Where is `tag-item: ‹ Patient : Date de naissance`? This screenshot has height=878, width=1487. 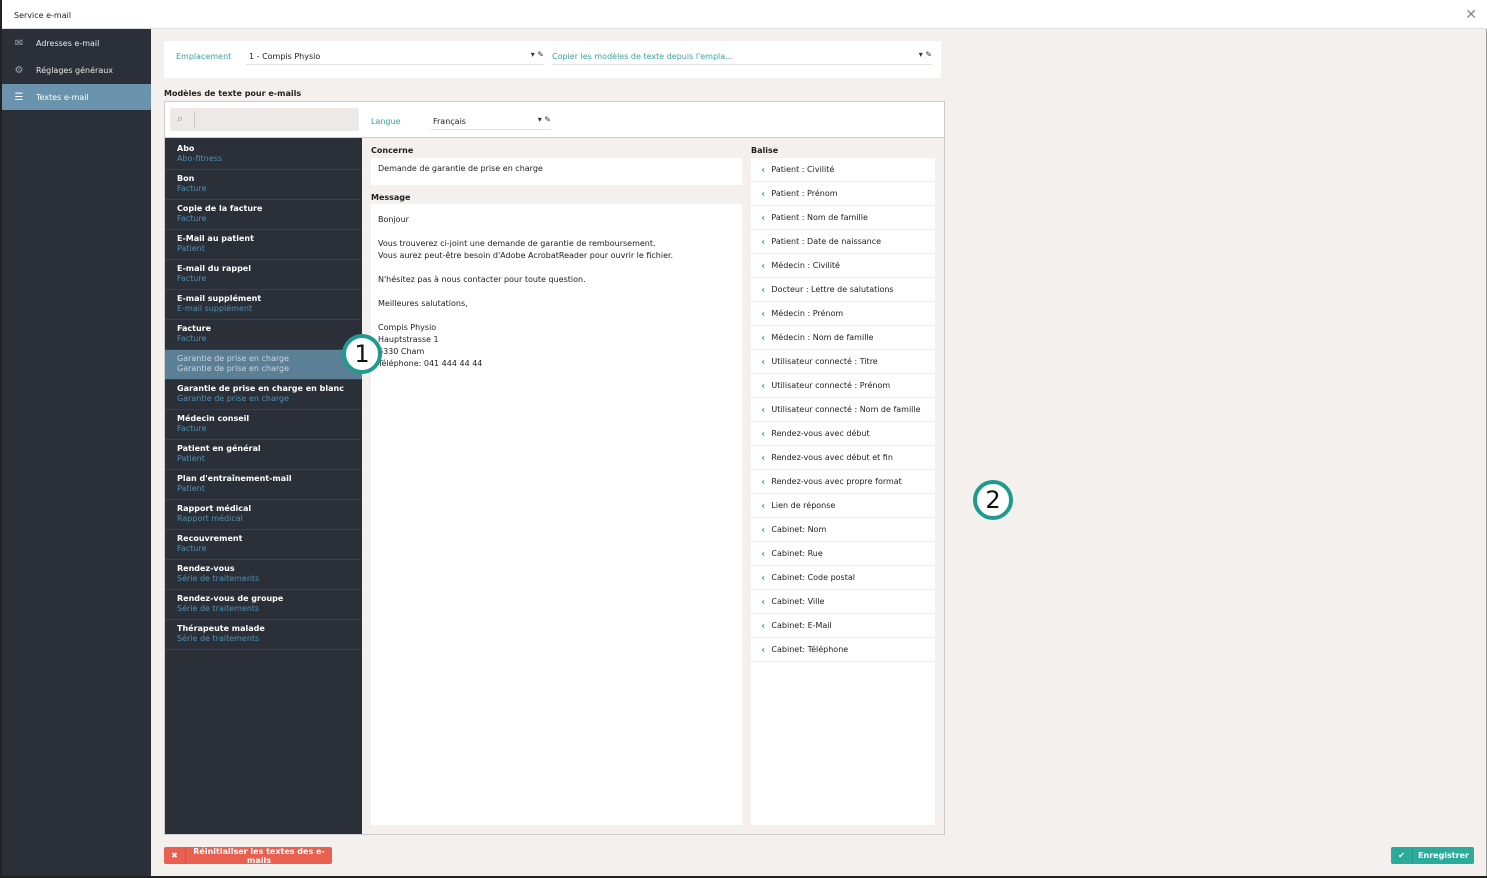 tag-item: ‹ Patient : Date de naissance is located at coordinates (843, 242).